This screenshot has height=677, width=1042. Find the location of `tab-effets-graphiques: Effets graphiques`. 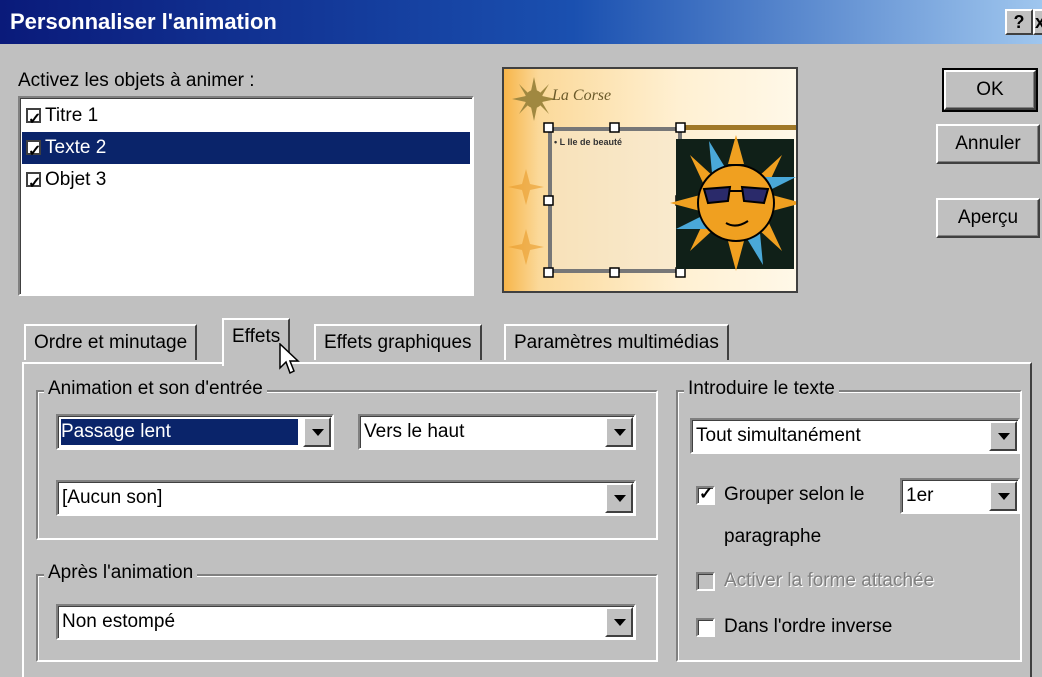

tab-effets-graphiques: Effets graphiques is located at coordinates (398, 342).